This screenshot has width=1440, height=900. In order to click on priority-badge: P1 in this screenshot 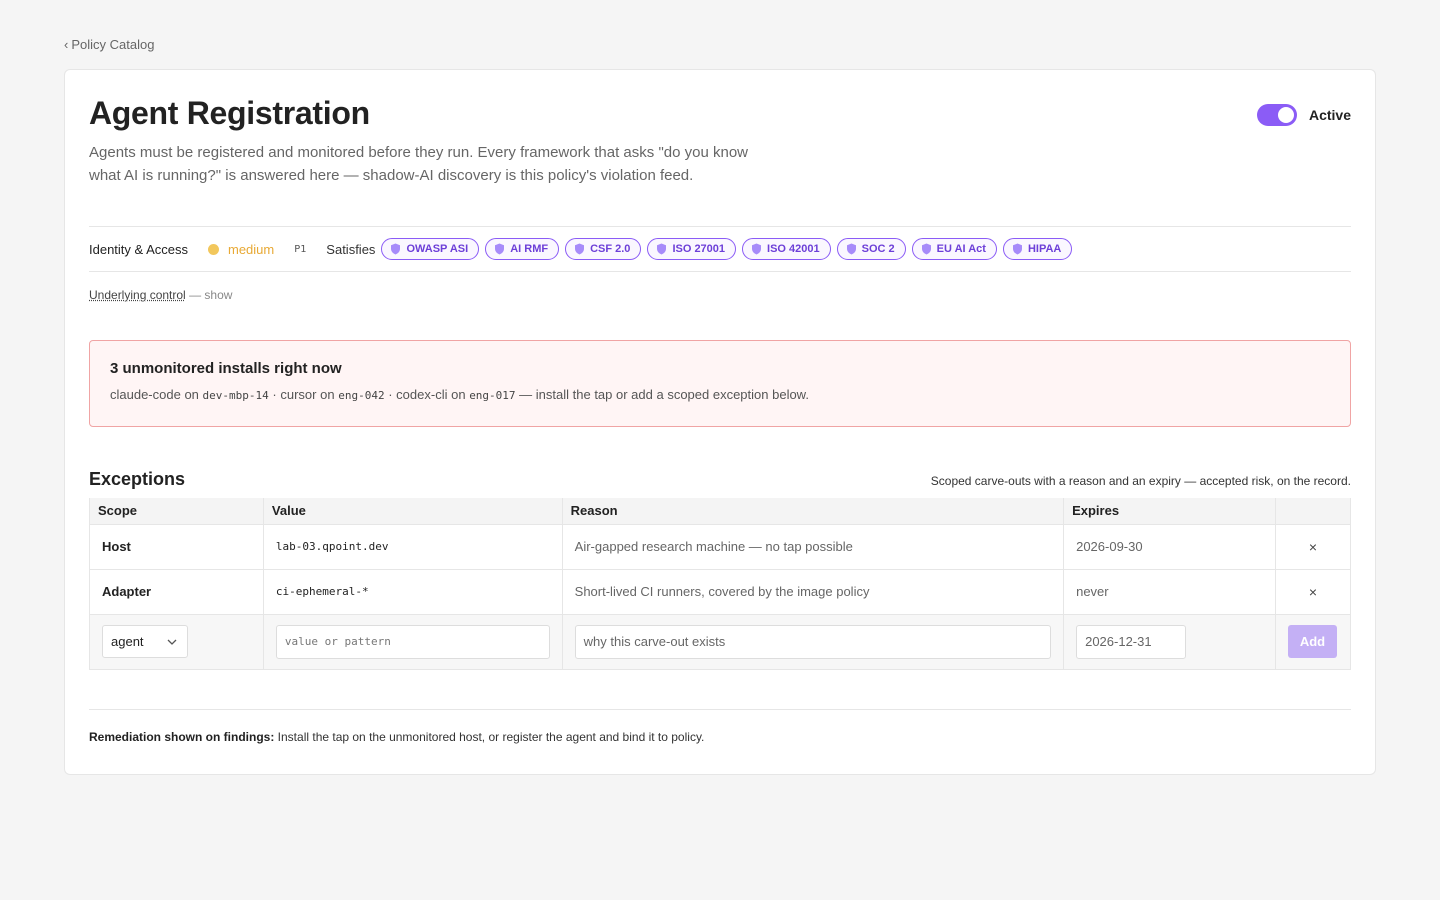, I will do `click(300, 249)`.